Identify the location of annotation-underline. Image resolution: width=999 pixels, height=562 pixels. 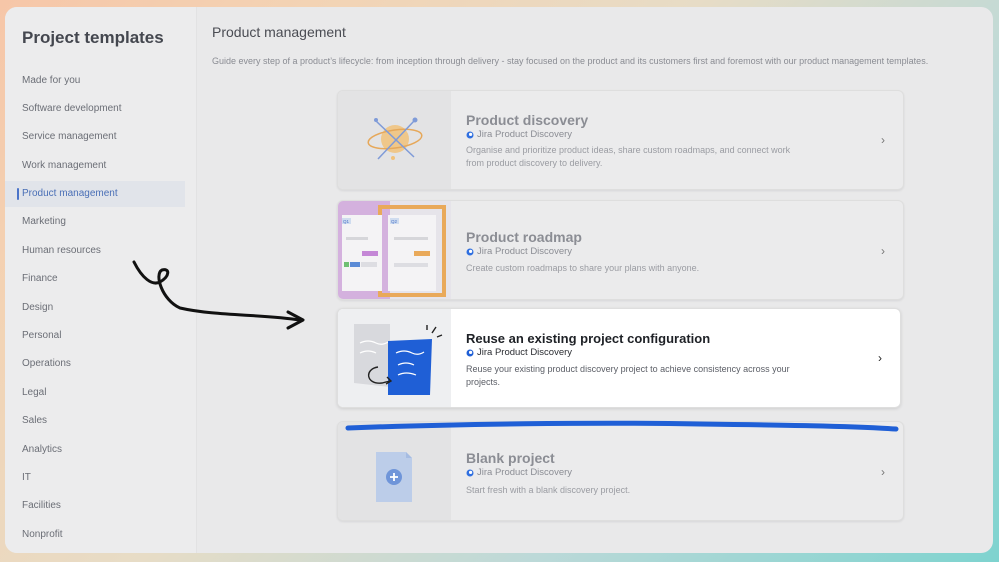
(622, 426).